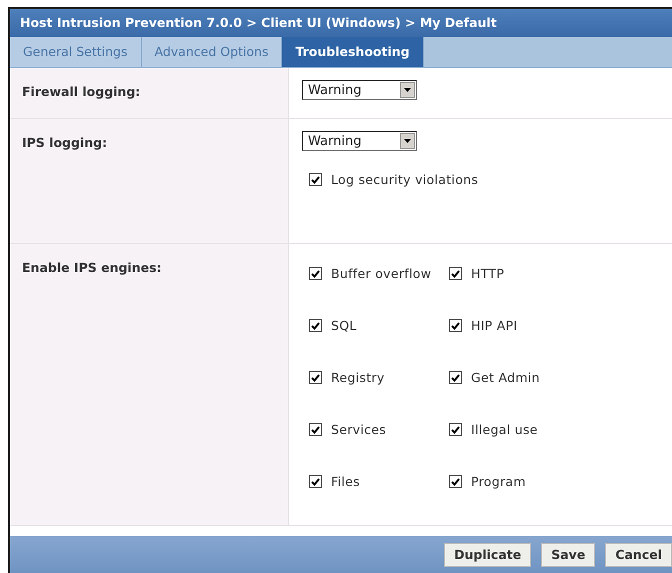  Describe the element at coordinates (92, 267) in the screenshot. I see `setting-label: Enable IPS engines:` at that location.